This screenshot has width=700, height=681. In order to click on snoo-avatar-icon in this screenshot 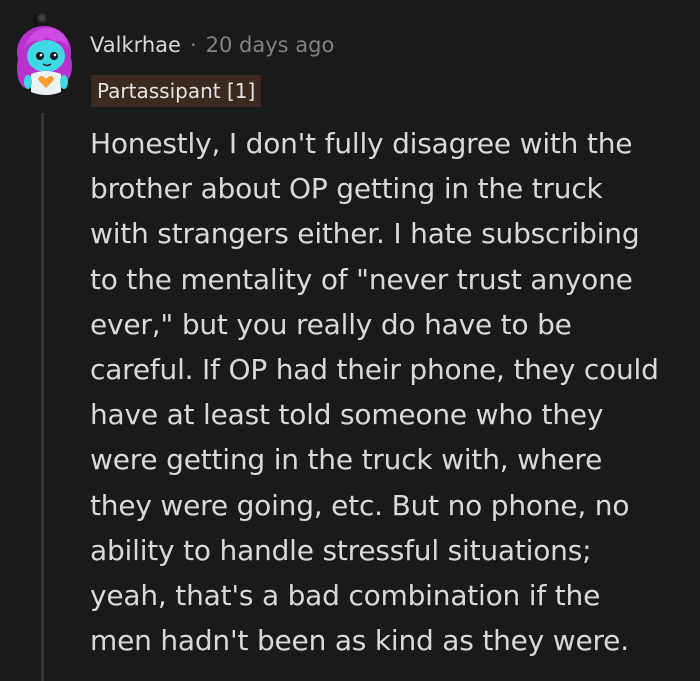, I will do `click(44, 54)`.